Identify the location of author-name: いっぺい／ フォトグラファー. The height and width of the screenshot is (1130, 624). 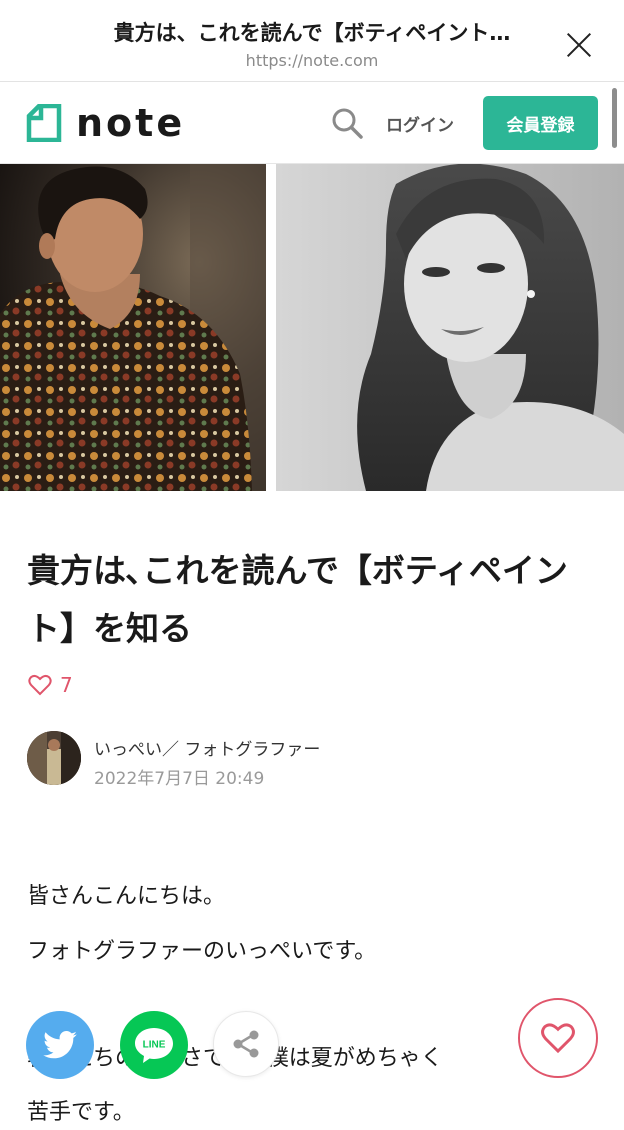
(207, 747).